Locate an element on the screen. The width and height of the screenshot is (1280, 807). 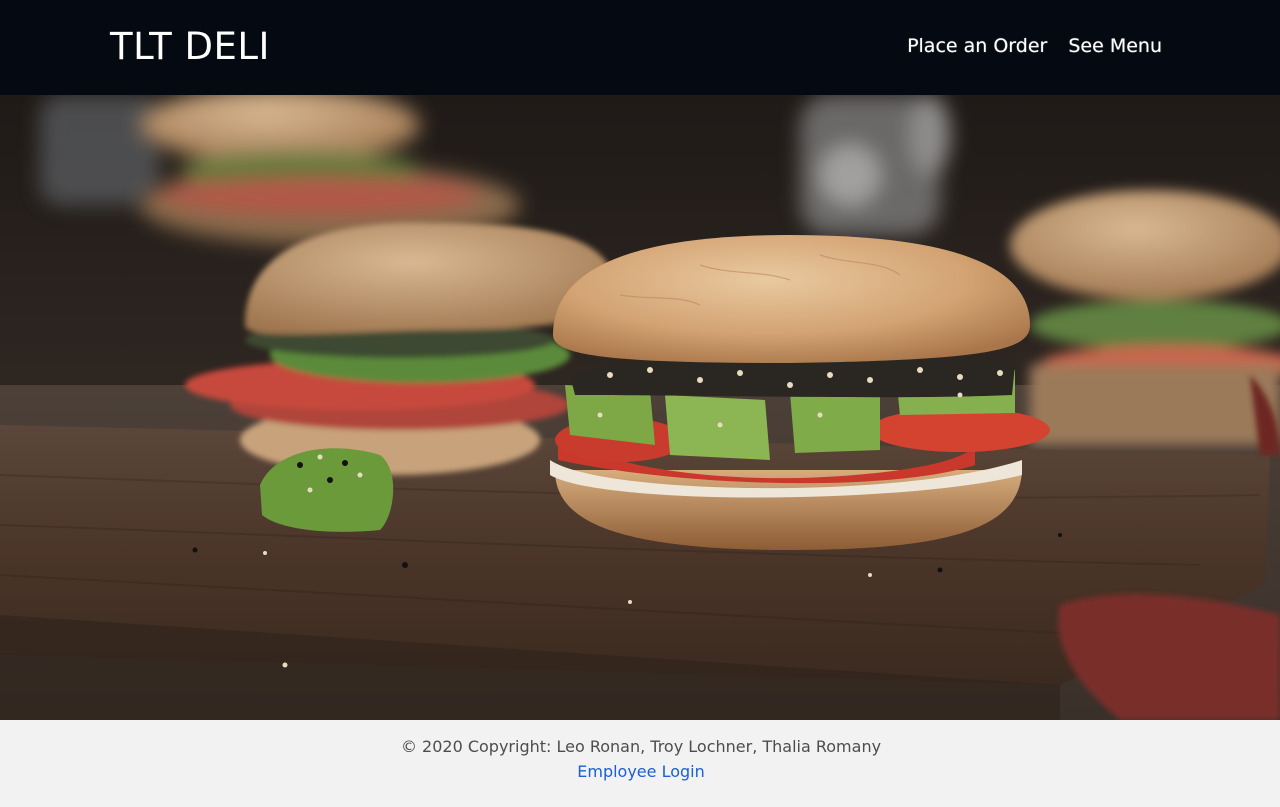
nav-links: Place an Order See Menu is located at coordinates (1034, 46).